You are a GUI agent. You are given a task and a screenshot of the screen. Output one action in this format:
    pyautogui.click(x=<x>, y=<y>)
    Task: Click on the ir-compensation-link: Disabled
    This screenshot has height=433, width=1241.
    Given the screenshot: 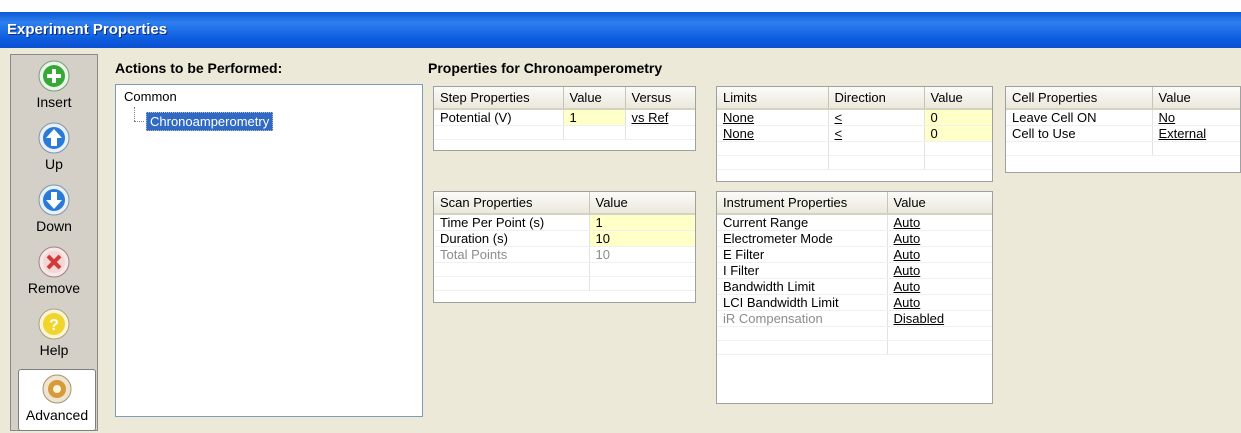 What is the action you would take?
    pyautogui.click(x=939, y=318)
    